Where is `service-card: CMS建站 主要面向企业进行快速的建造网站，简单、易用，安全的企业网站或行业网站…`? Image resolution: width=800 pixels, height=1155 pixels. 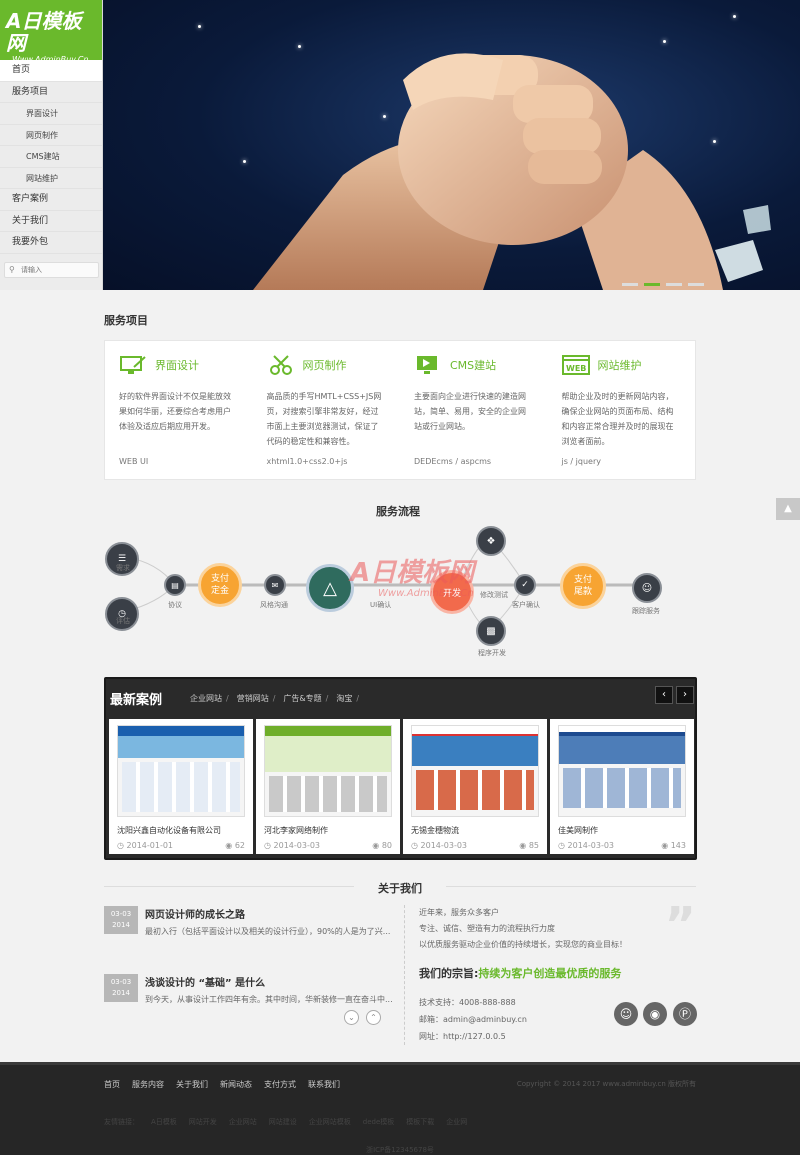 service-card: CMS建站 主要面向企业进行快速的建造网站，简单、易用，安全的企业网站或行业网站… is located at coordinates (474, 410).